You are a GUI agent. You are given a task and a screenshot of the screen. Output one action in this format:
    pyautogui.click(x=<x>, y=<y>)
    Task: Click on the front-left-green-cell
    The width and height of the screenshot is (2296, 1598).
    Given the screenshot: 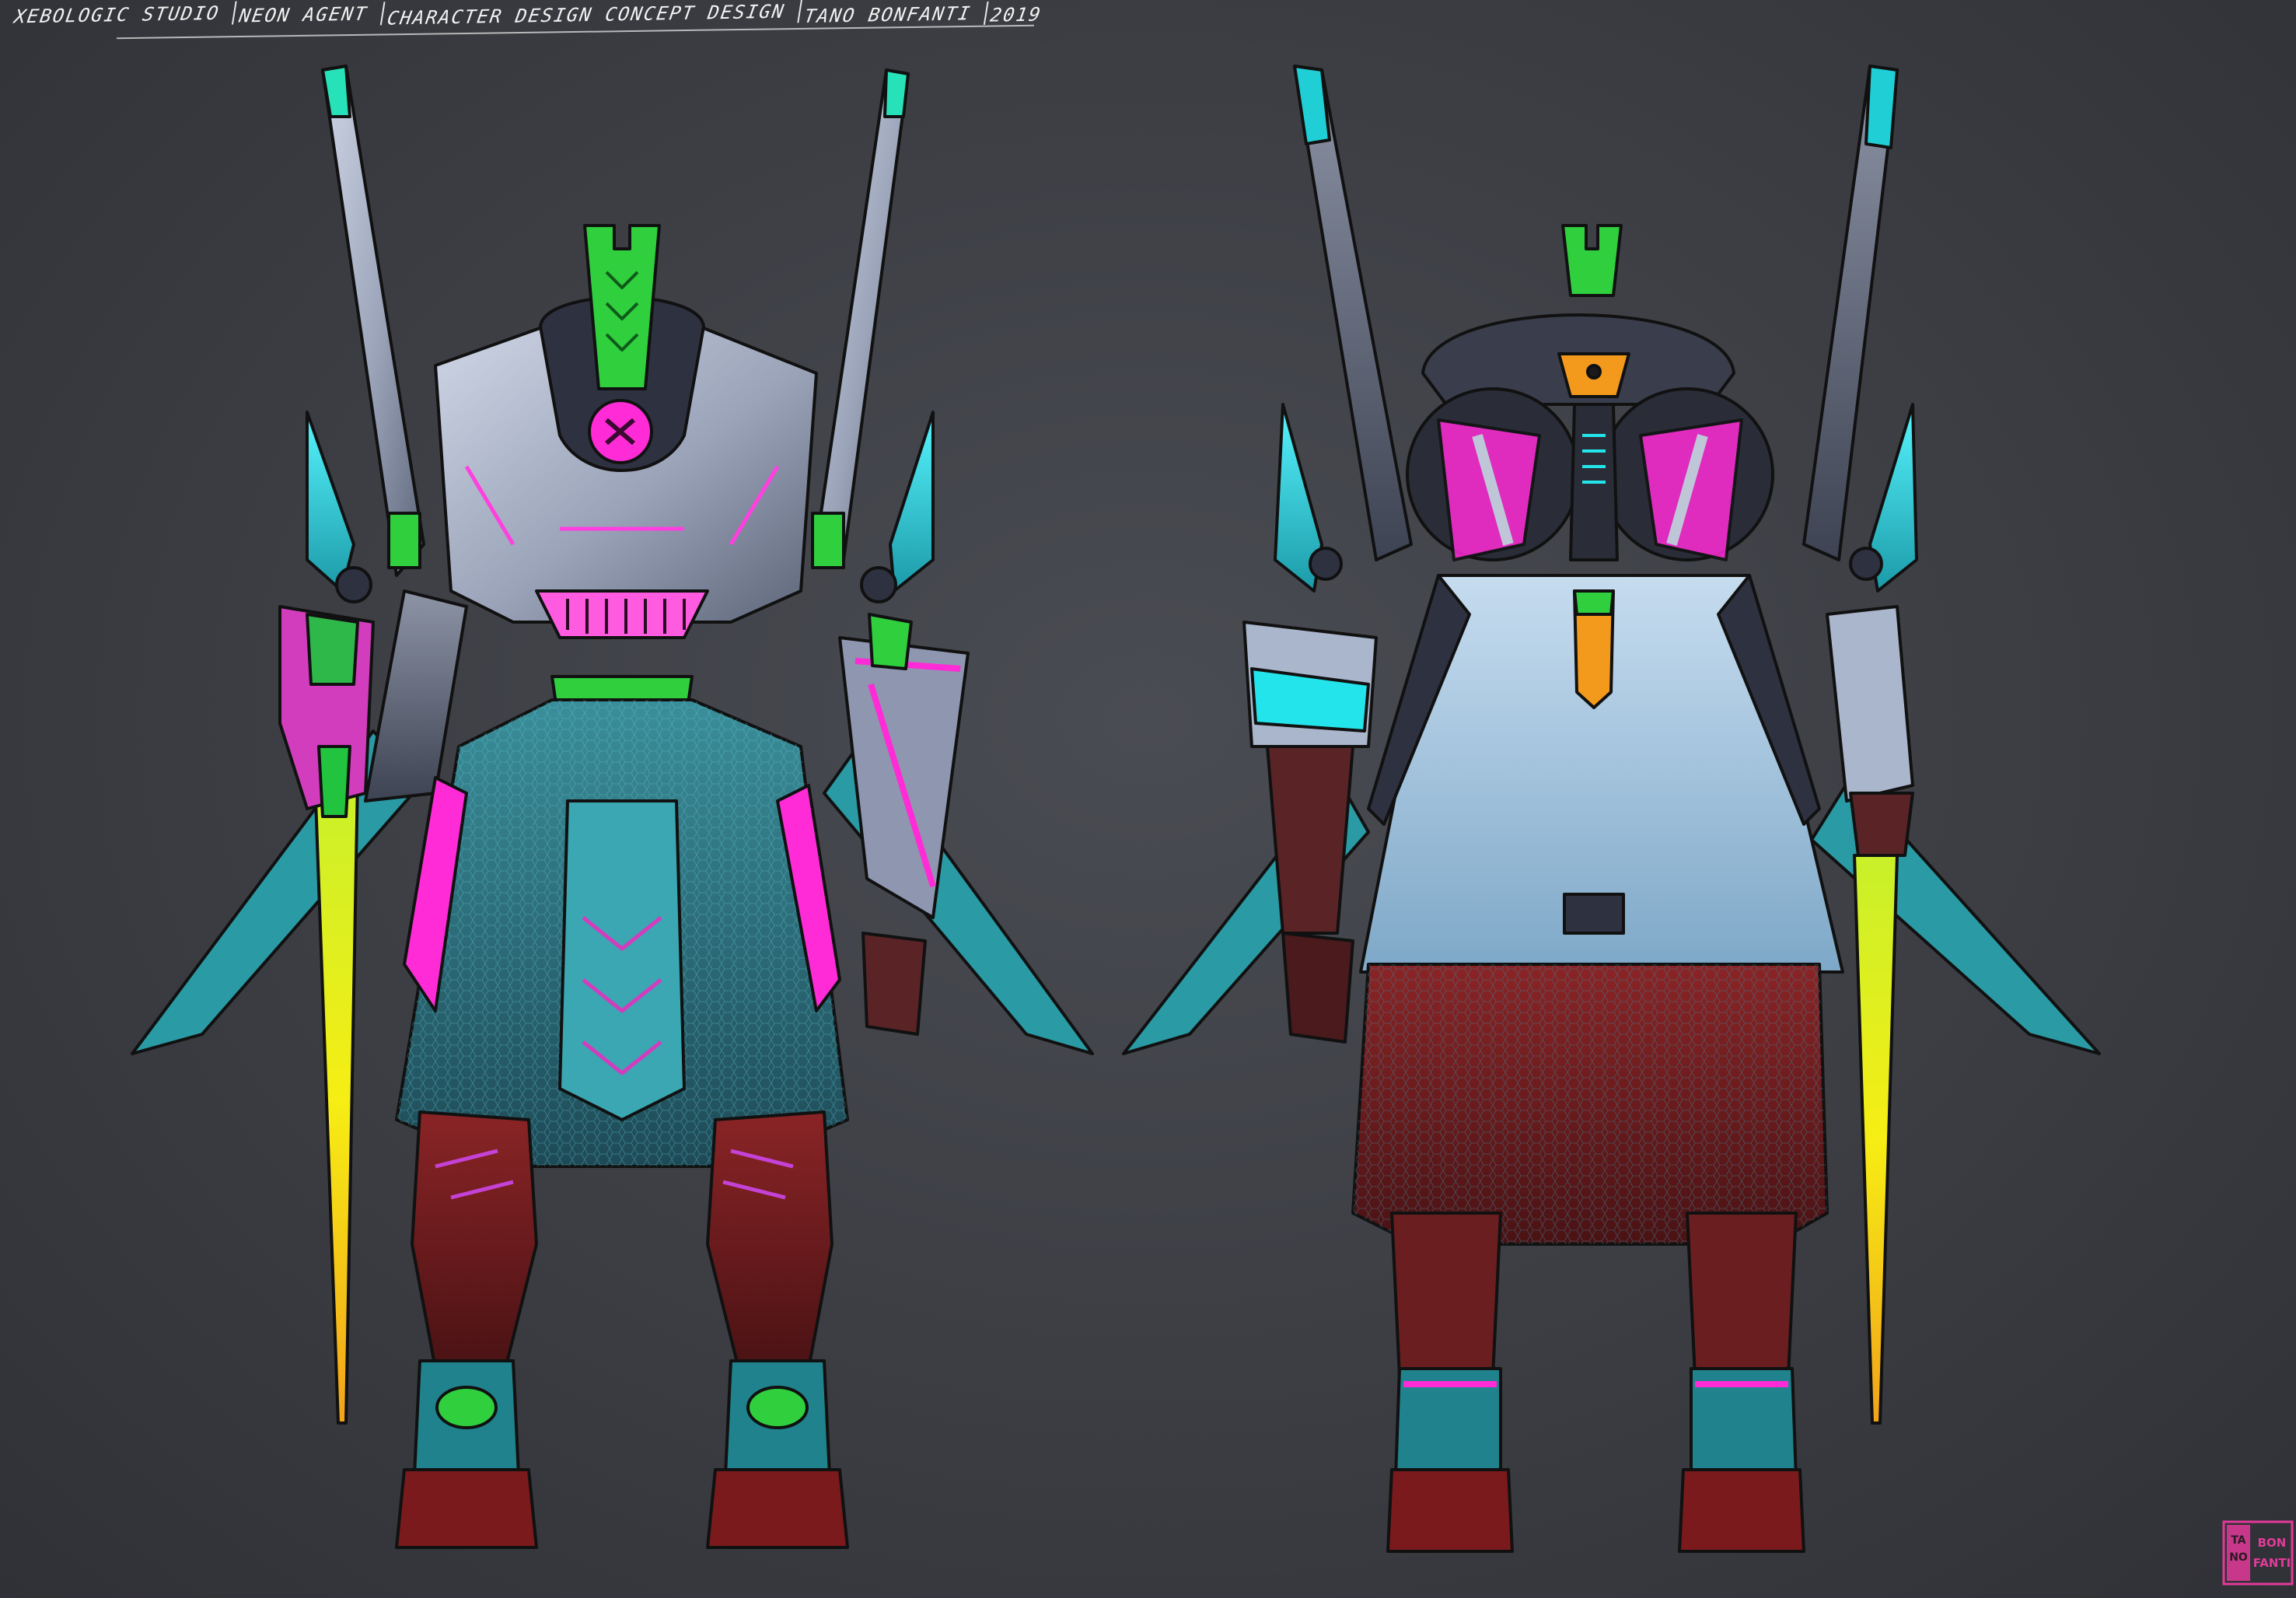 What is the action you would take?
    pyautogui.click(x=404, y=540)
    